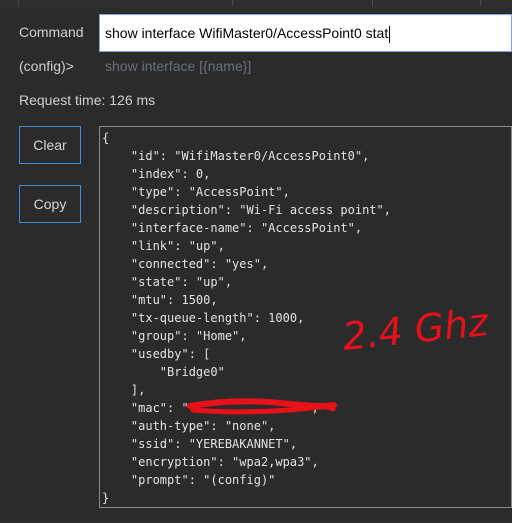  What do you see at coordinates (51, 32) in the screenshot?
I see `command-label: Command` at bounding box center [51, 32].